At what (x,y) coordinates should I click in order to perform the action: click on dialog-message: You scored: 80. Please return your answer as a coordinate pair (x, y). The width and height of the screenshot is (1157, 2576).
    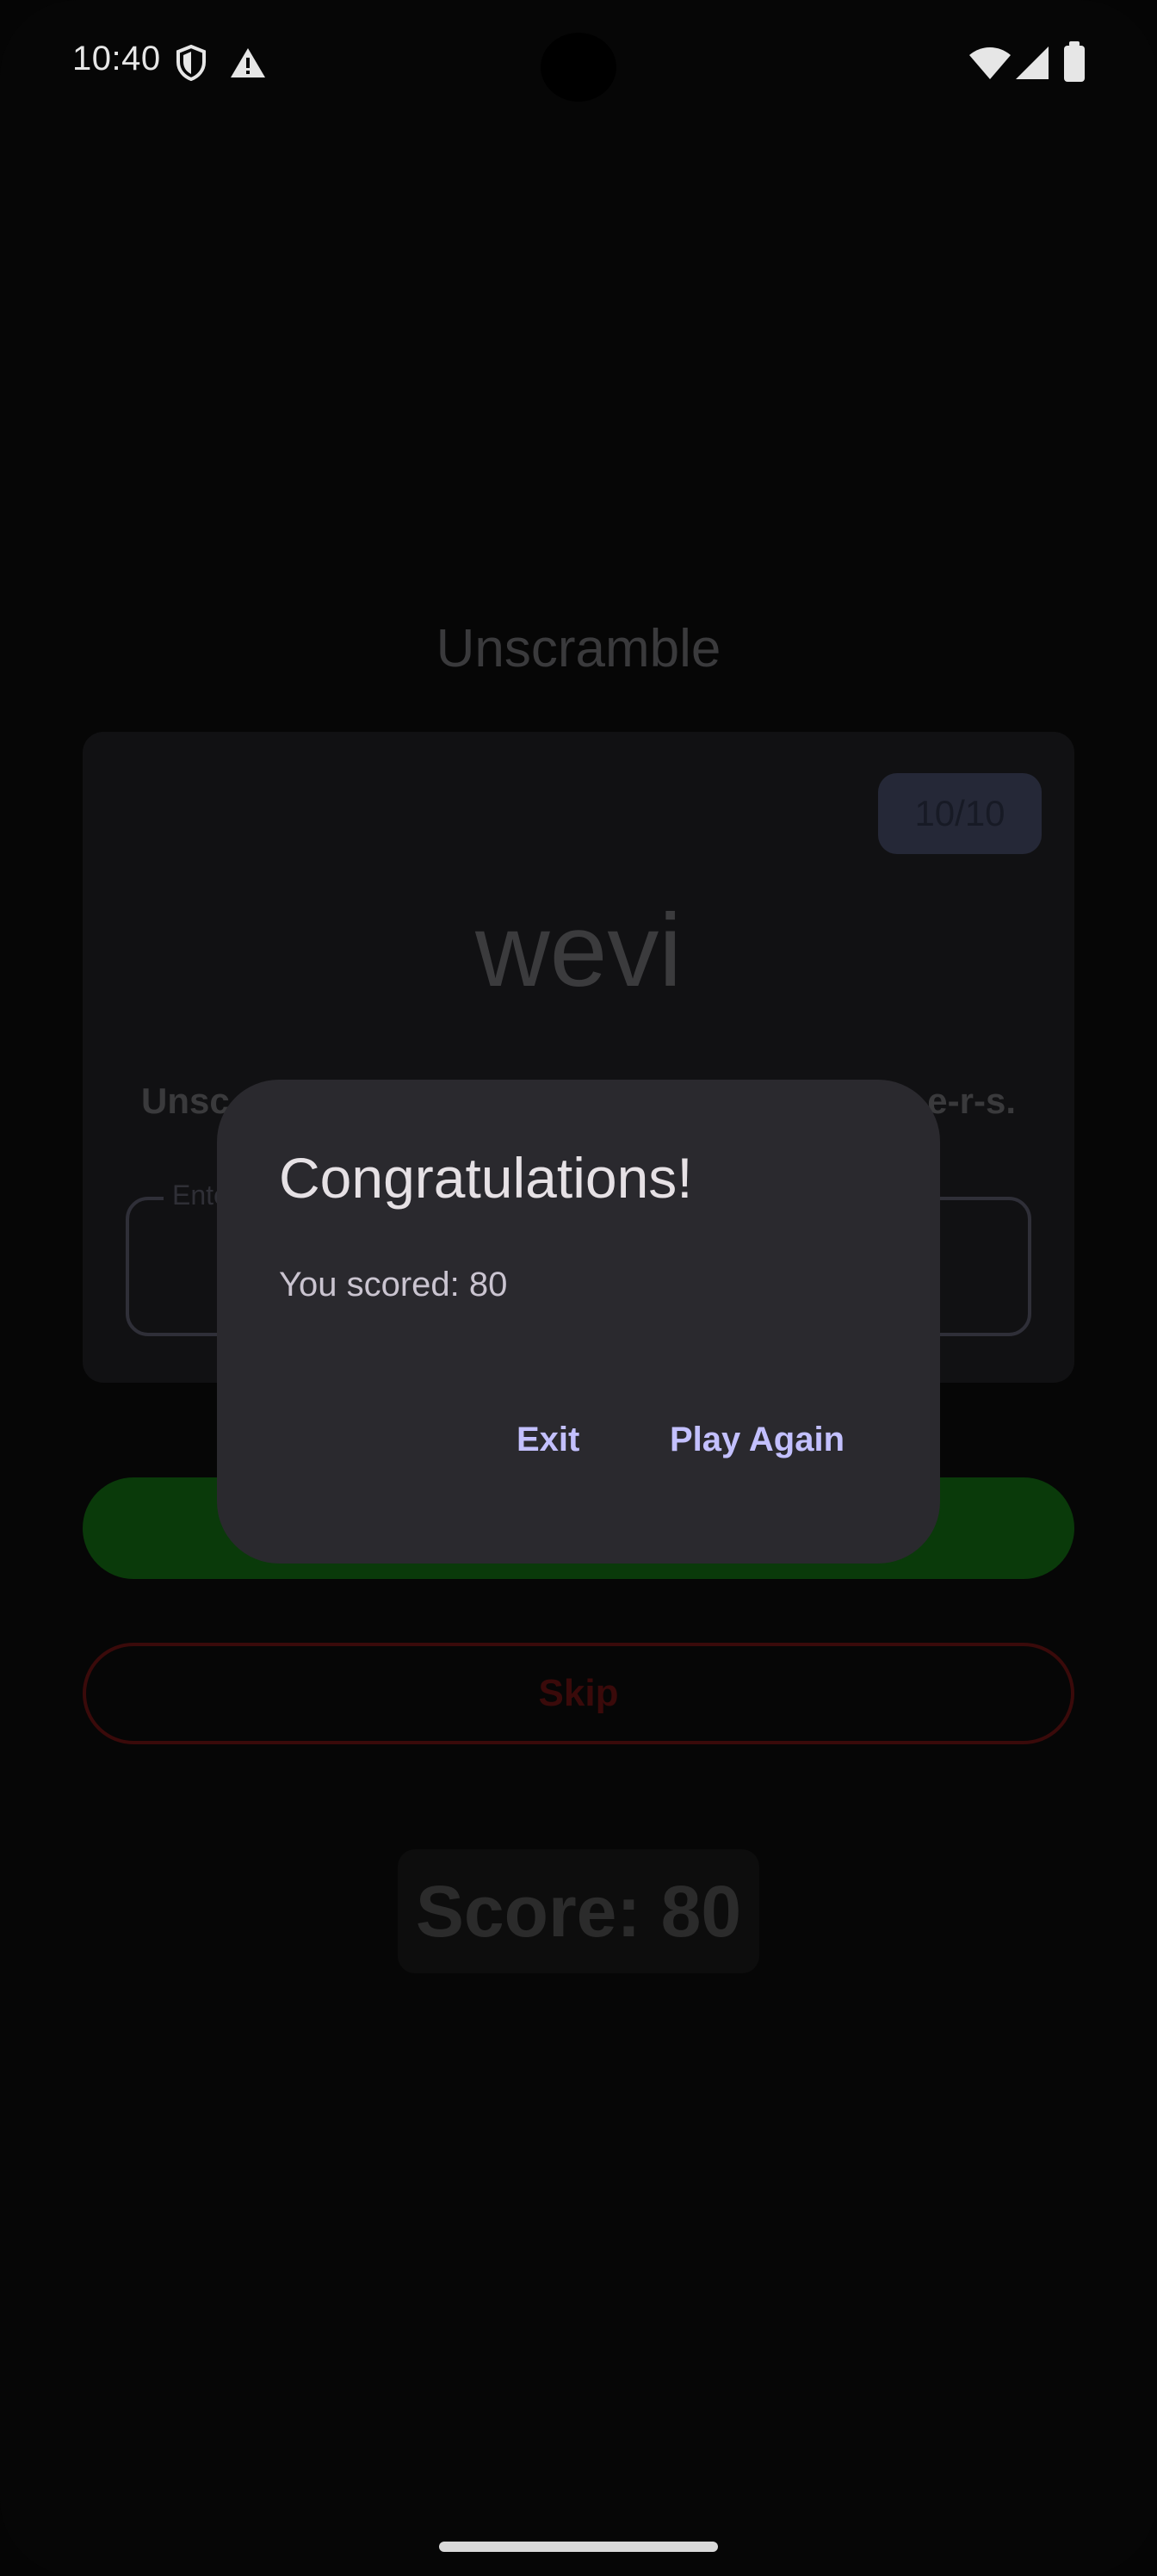
    Looking at the image, I should click on (393, 1284).